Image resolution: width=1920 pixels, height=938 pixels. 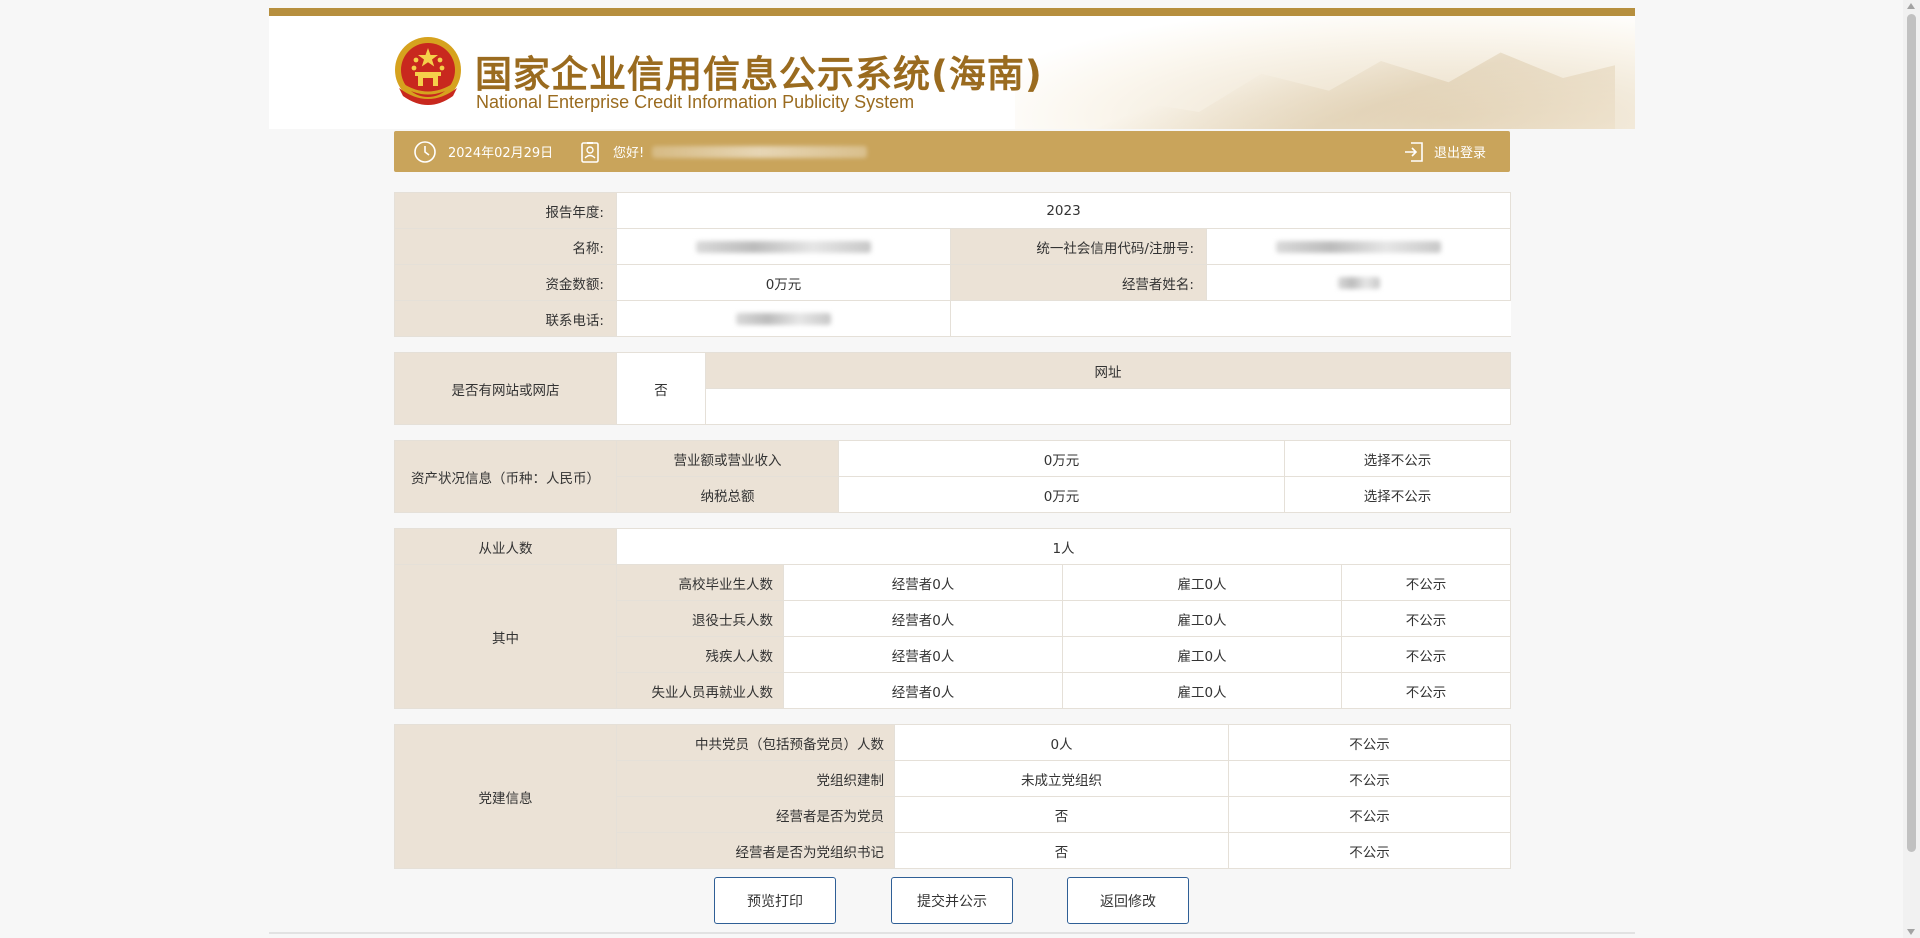 What do you see at coordinates (629, 153) in the screenshot?
I see `greeting-text: 您好!` at bounding box center [629, 153].